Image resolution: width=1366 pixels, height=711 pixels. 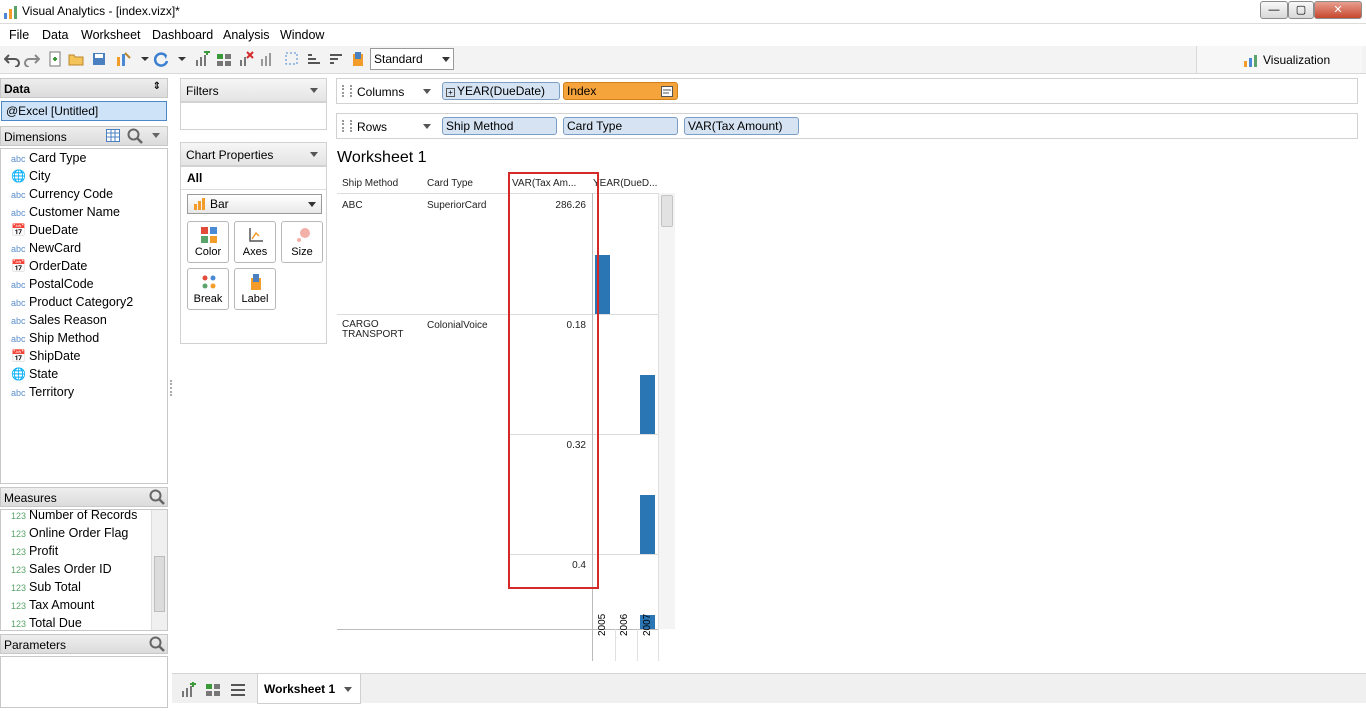 What do you see at coordinates (253, 116) in the screenshot?
I see `filters-shelf` at bounding box center [253, 116].